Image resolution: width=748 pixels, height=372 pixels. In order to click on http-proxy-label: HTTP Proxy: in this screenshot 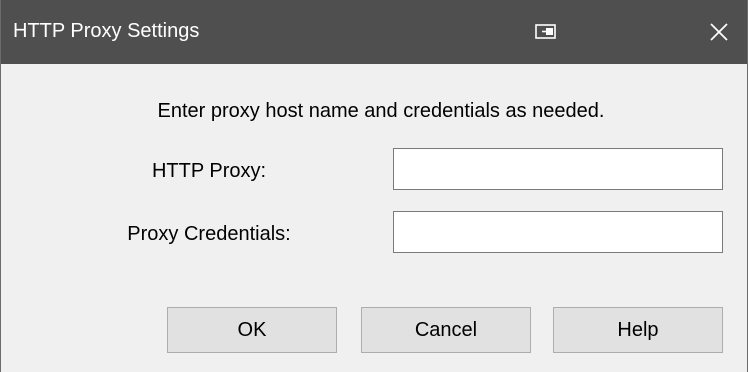, I will do `click(209, 171)`.